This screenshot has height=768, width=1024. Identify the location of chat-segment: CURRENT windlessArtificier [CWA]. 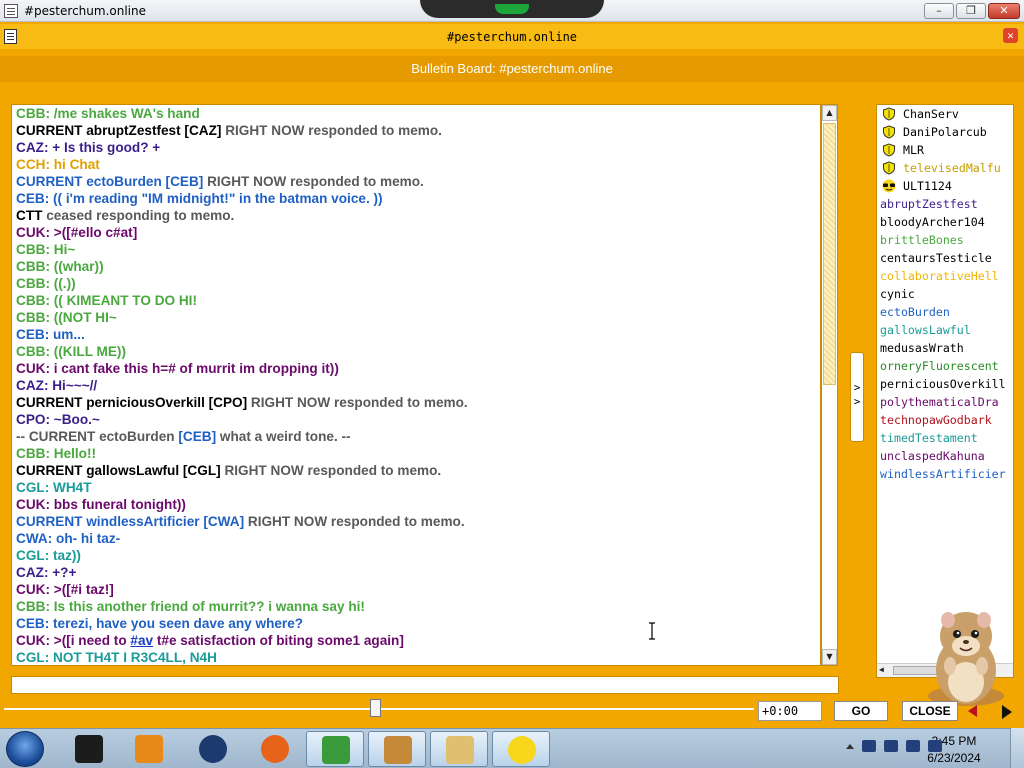
(130, 521).